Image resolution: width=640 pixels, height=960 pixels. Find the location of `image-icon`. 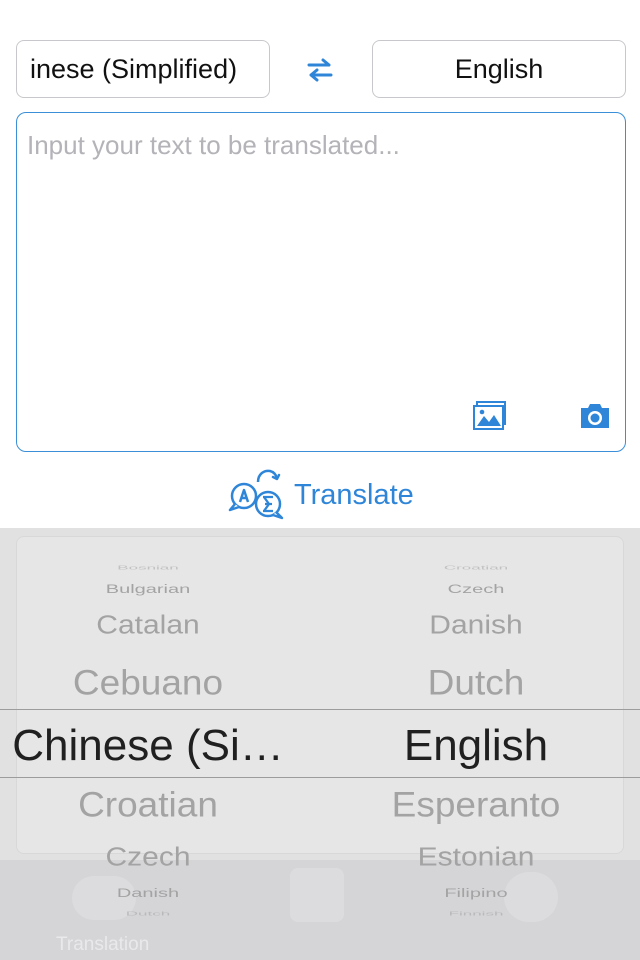

image-icon is located at coordinates (489, 415).